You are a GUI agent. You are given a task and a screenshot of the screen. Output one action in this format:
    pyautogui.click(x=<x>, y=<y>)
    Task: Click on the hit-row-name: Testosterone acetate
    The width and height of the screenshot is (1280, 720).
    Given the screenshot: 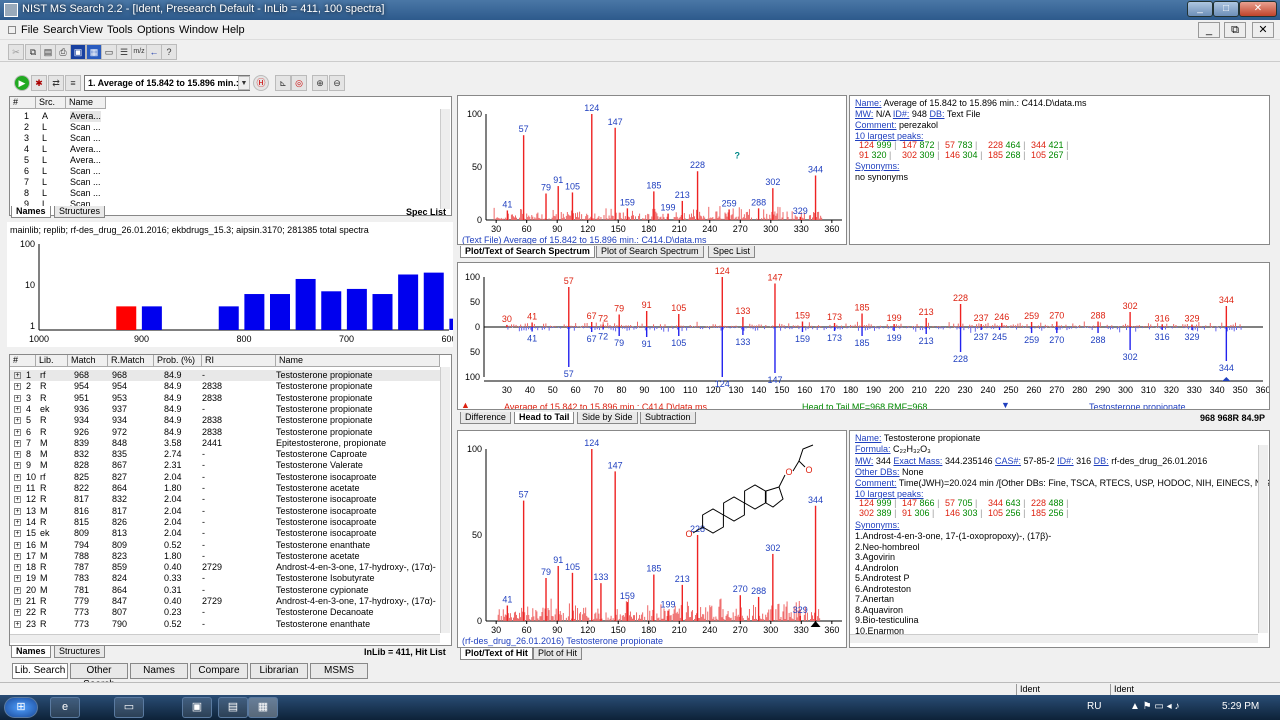 What is the action you would take?
    pyautogui.click(x=318, y=556)
    